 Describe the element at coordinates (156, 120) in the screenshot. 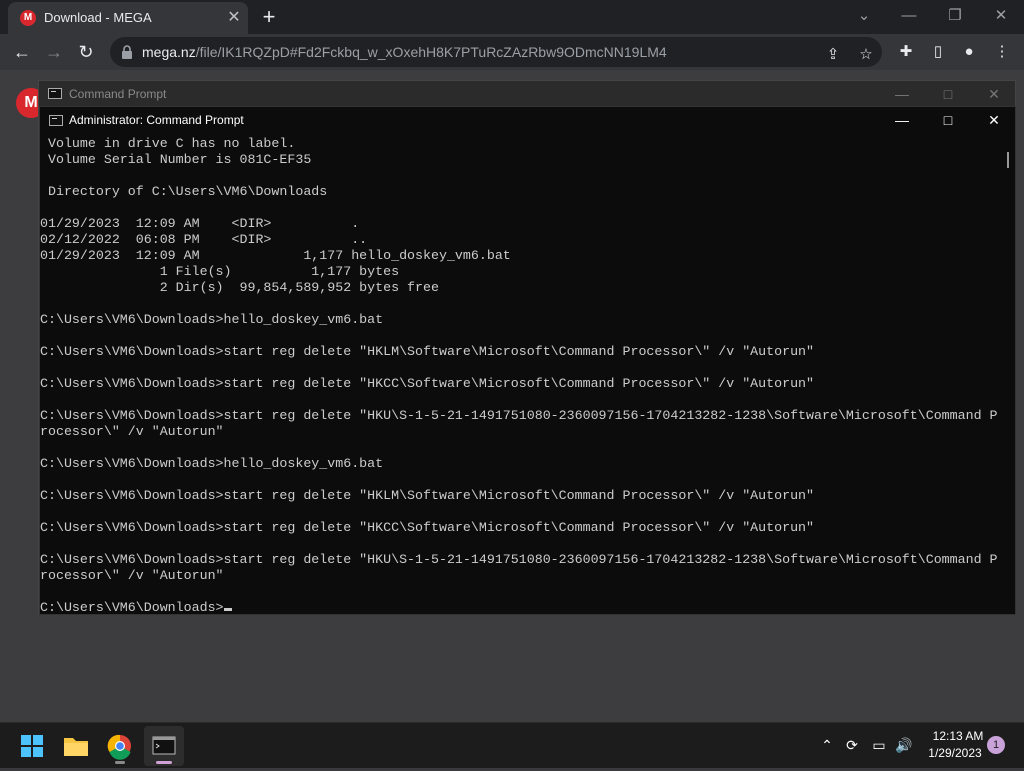

I see `window-title: Administrator: Command Prompt` at that location.